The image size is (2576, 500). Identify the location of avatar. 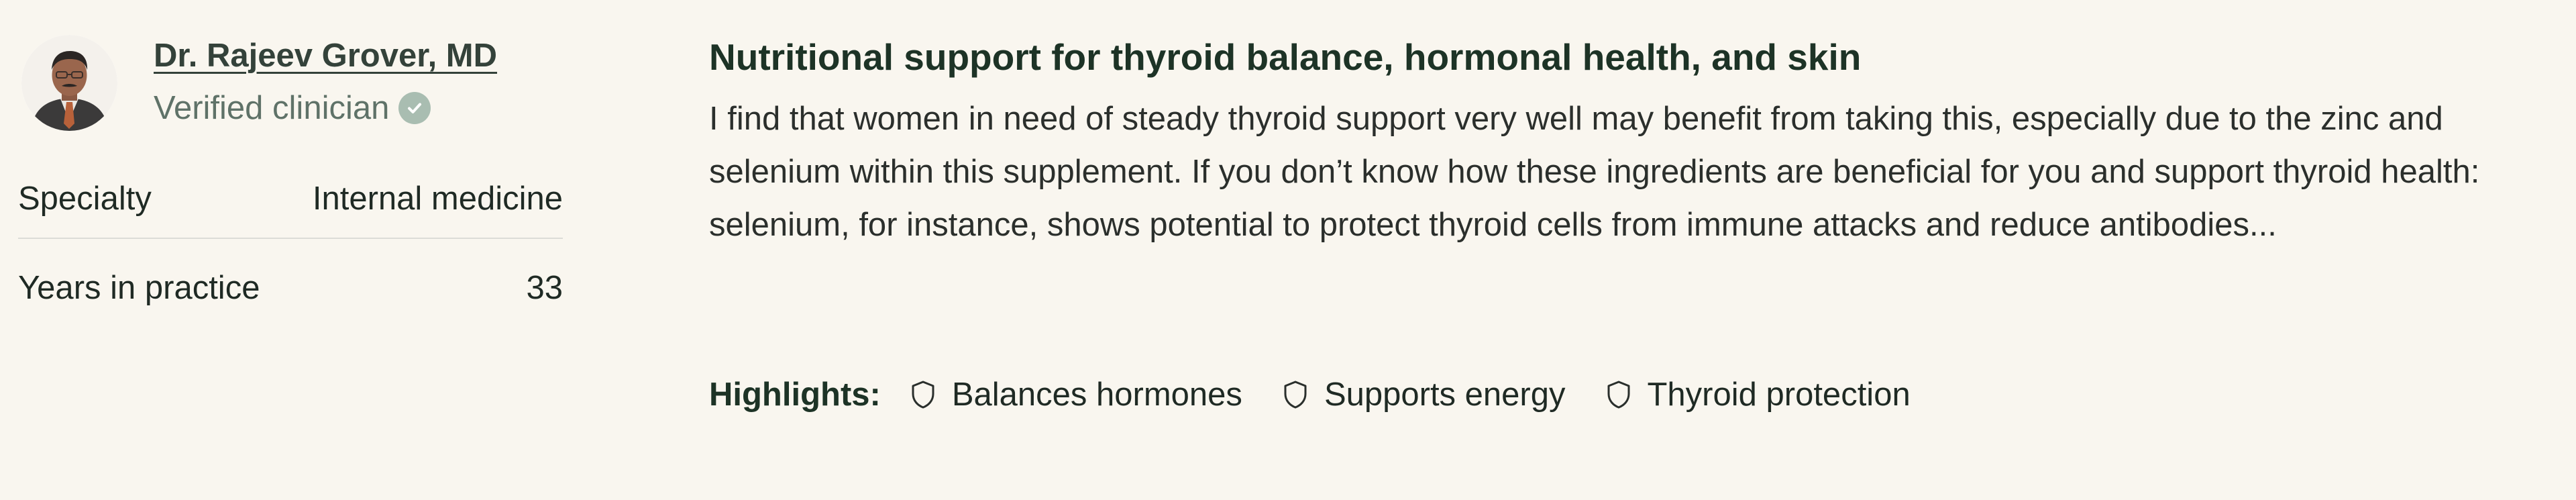
(69, 83).